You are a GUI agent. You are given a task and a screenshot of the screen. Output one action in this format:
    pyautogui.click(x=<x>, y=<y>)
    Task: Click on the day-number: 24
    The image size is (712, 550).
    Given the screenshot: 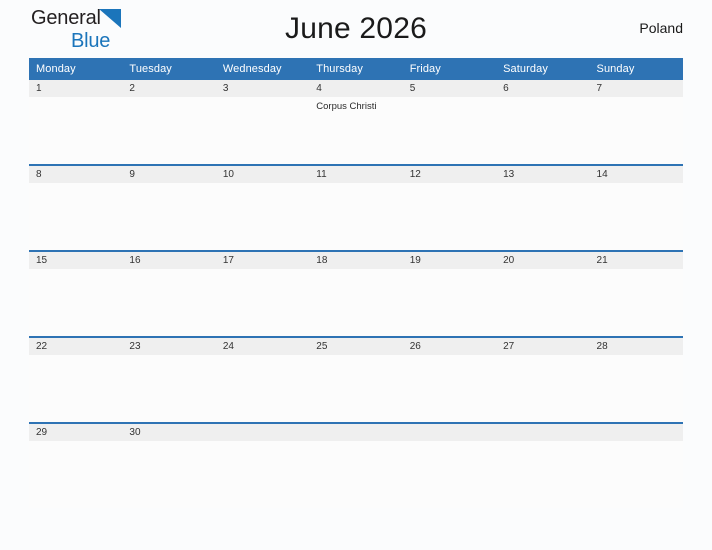 What is the action you would take?
    pyautogui.click(x=262, y=345)
    